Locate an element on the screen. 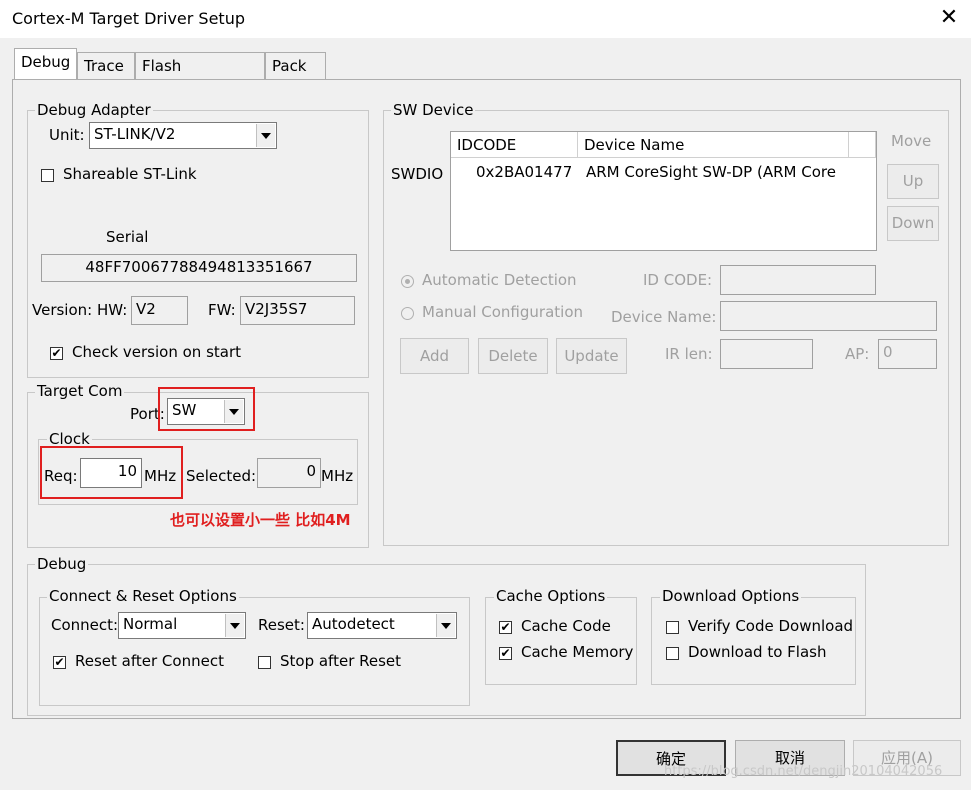  close-icon: ✕ is located at coordinates (949, 18).